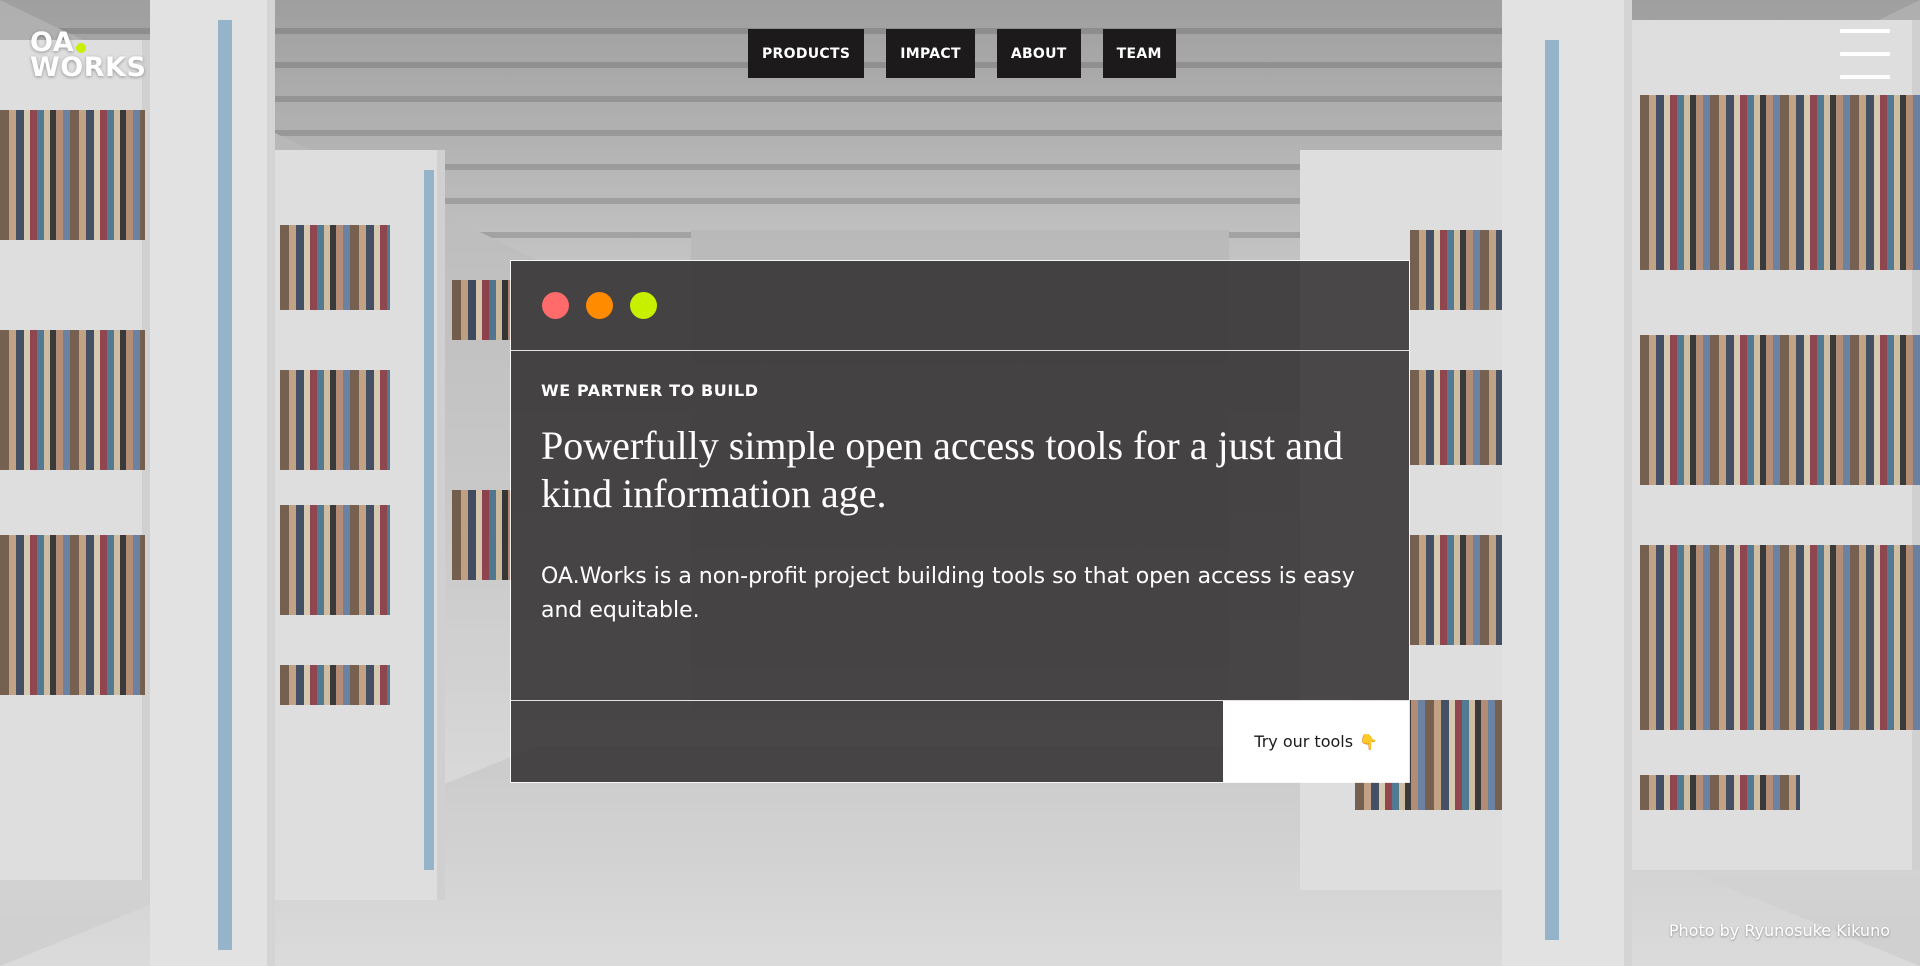 The image size is (1920, 966). I want to click on photo-credit: Photo by Ryunosuke Kikuno, so click(1779, 930).